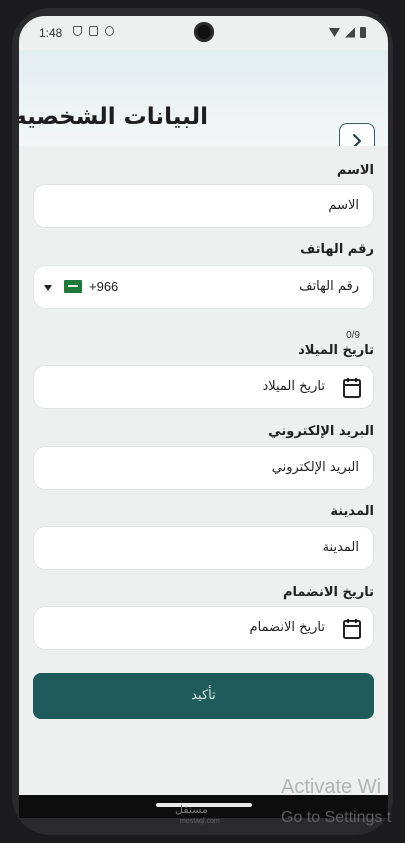 The image size is (405, 843). Describe the element at coordinates (203, 387) in the screenshot. I see `birth-date-field: تاريخ الميلاد` at that location.